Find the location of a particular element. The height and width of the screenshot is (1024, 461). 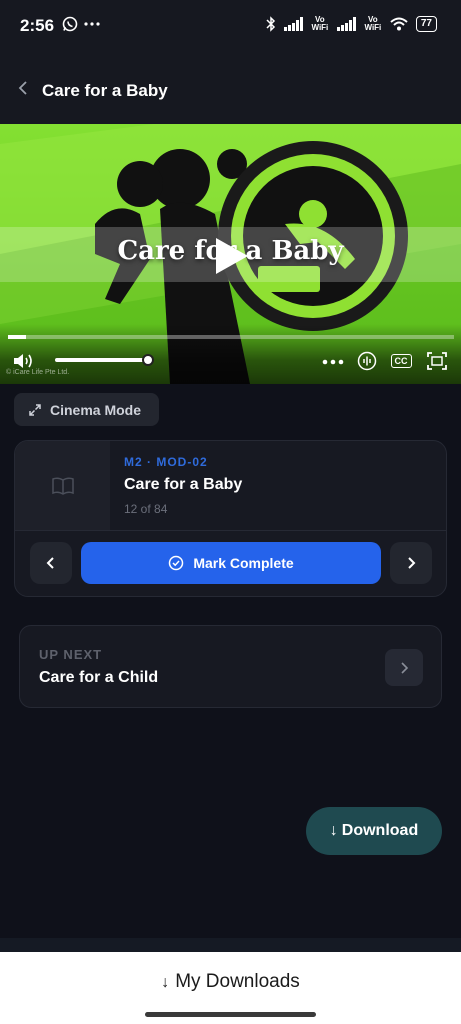

check-circle-icon is located at coordinates (176, 563).